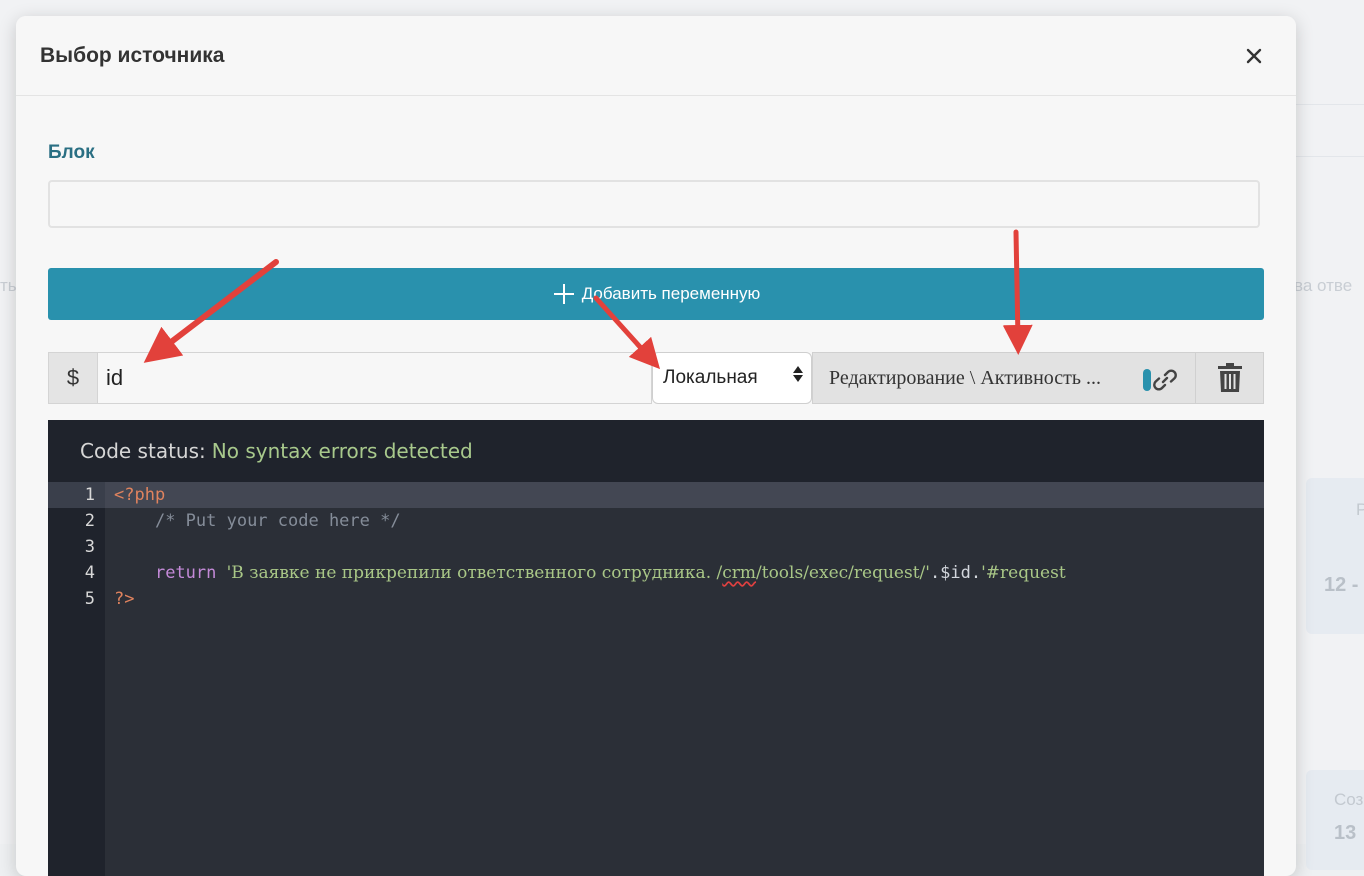 The height and width of the screenshot is (876, 1364). I want to click on code-line: 3, so click(656, 547).